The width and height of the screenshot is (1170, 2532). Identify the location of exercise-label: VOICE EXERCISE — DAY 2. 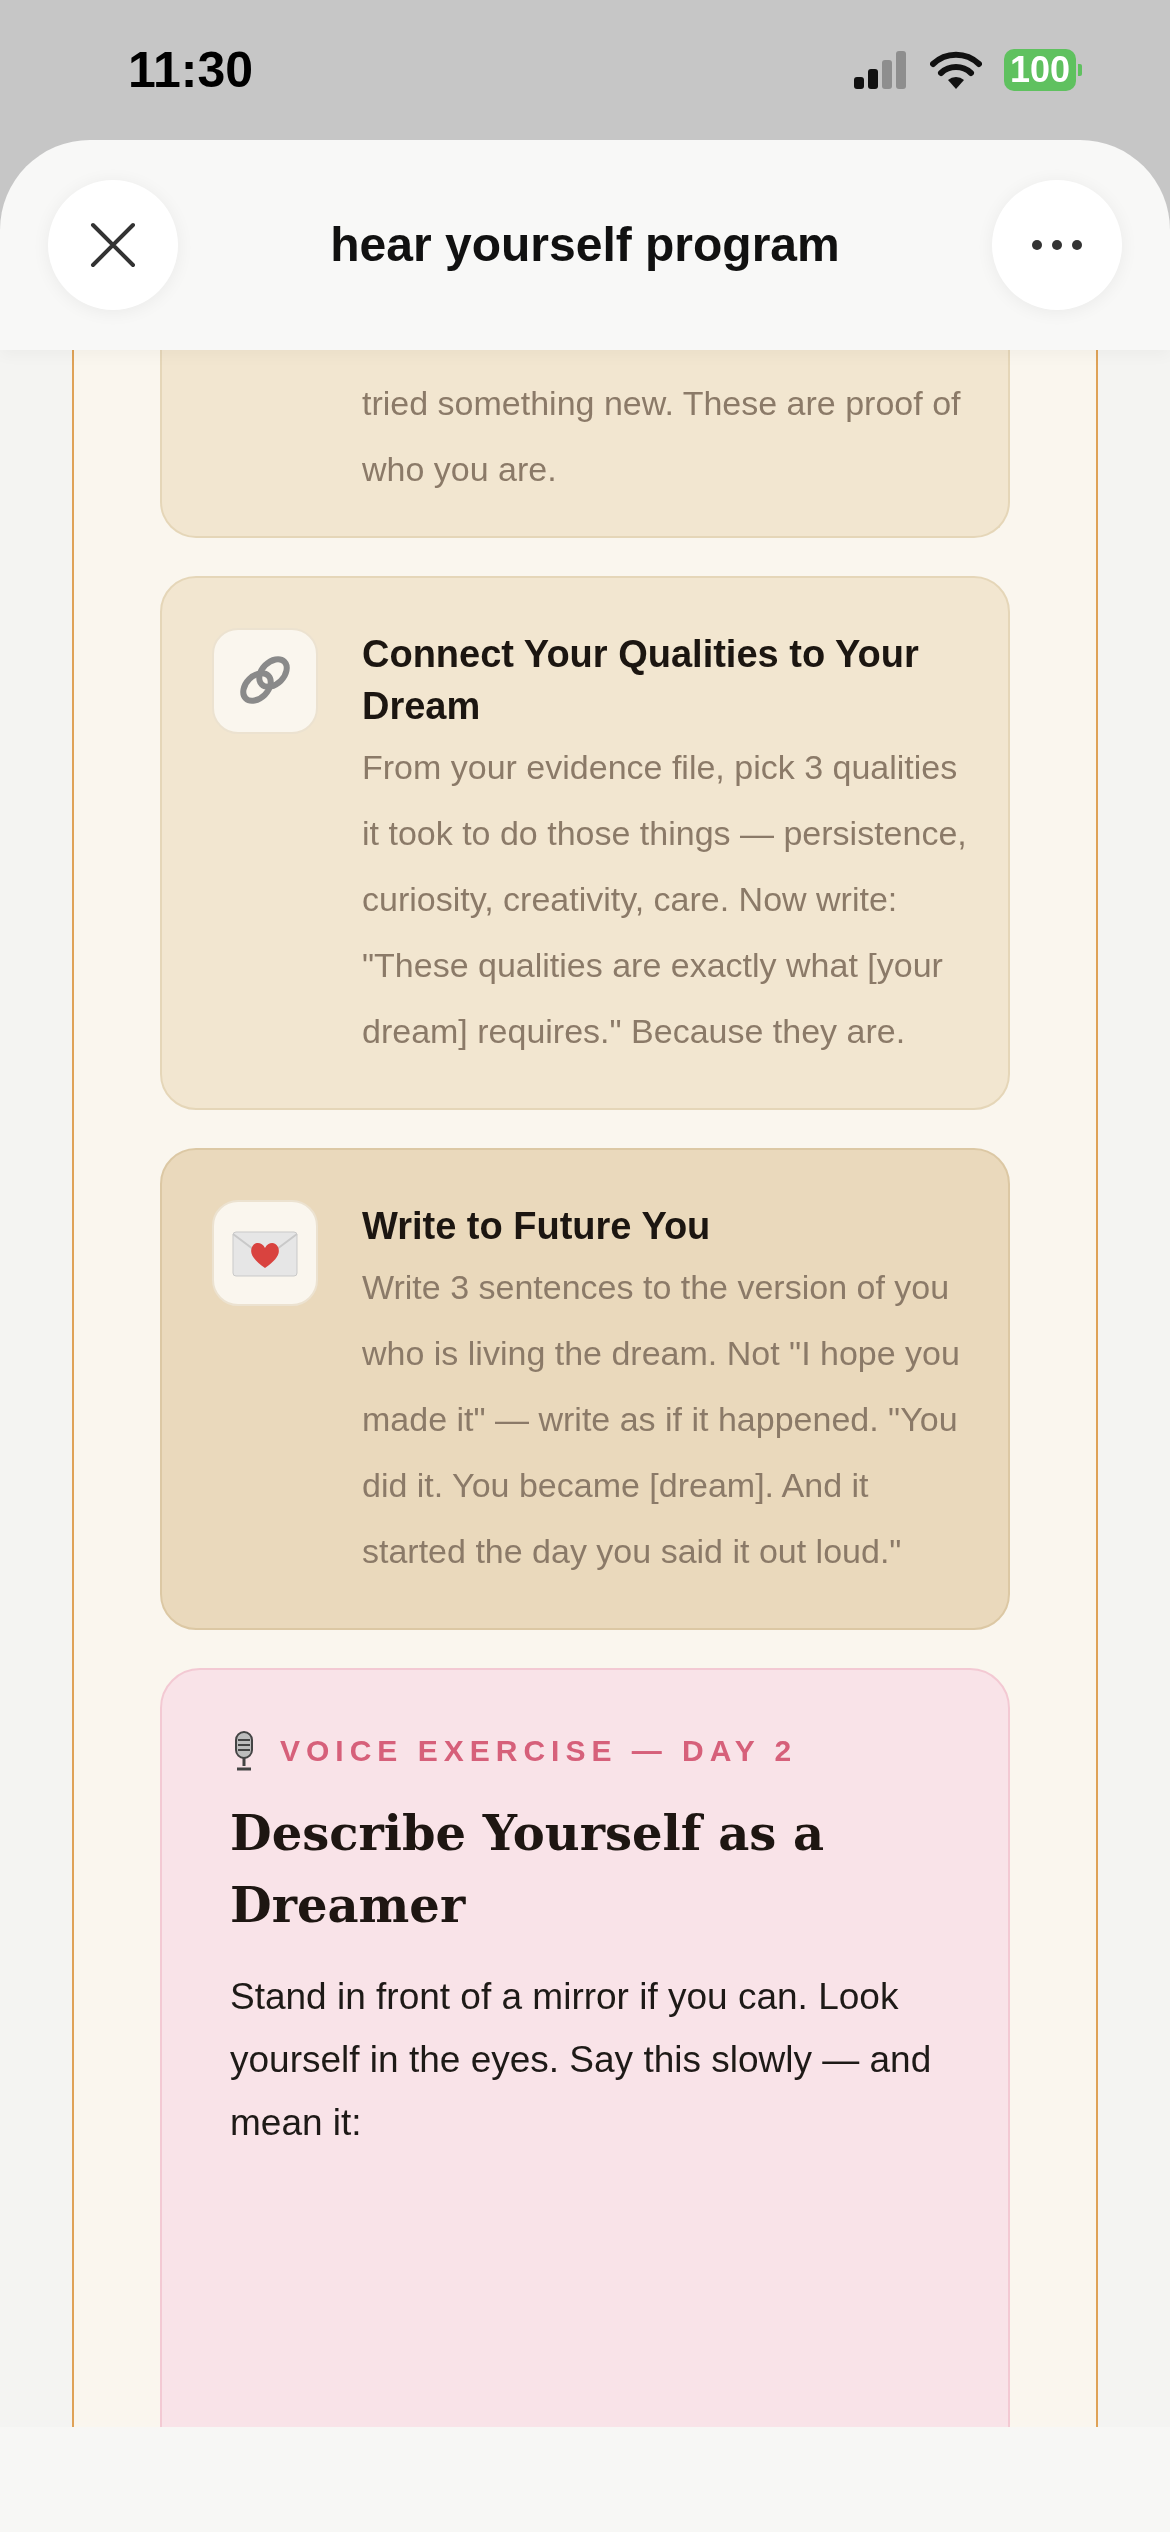
(539, 1751).